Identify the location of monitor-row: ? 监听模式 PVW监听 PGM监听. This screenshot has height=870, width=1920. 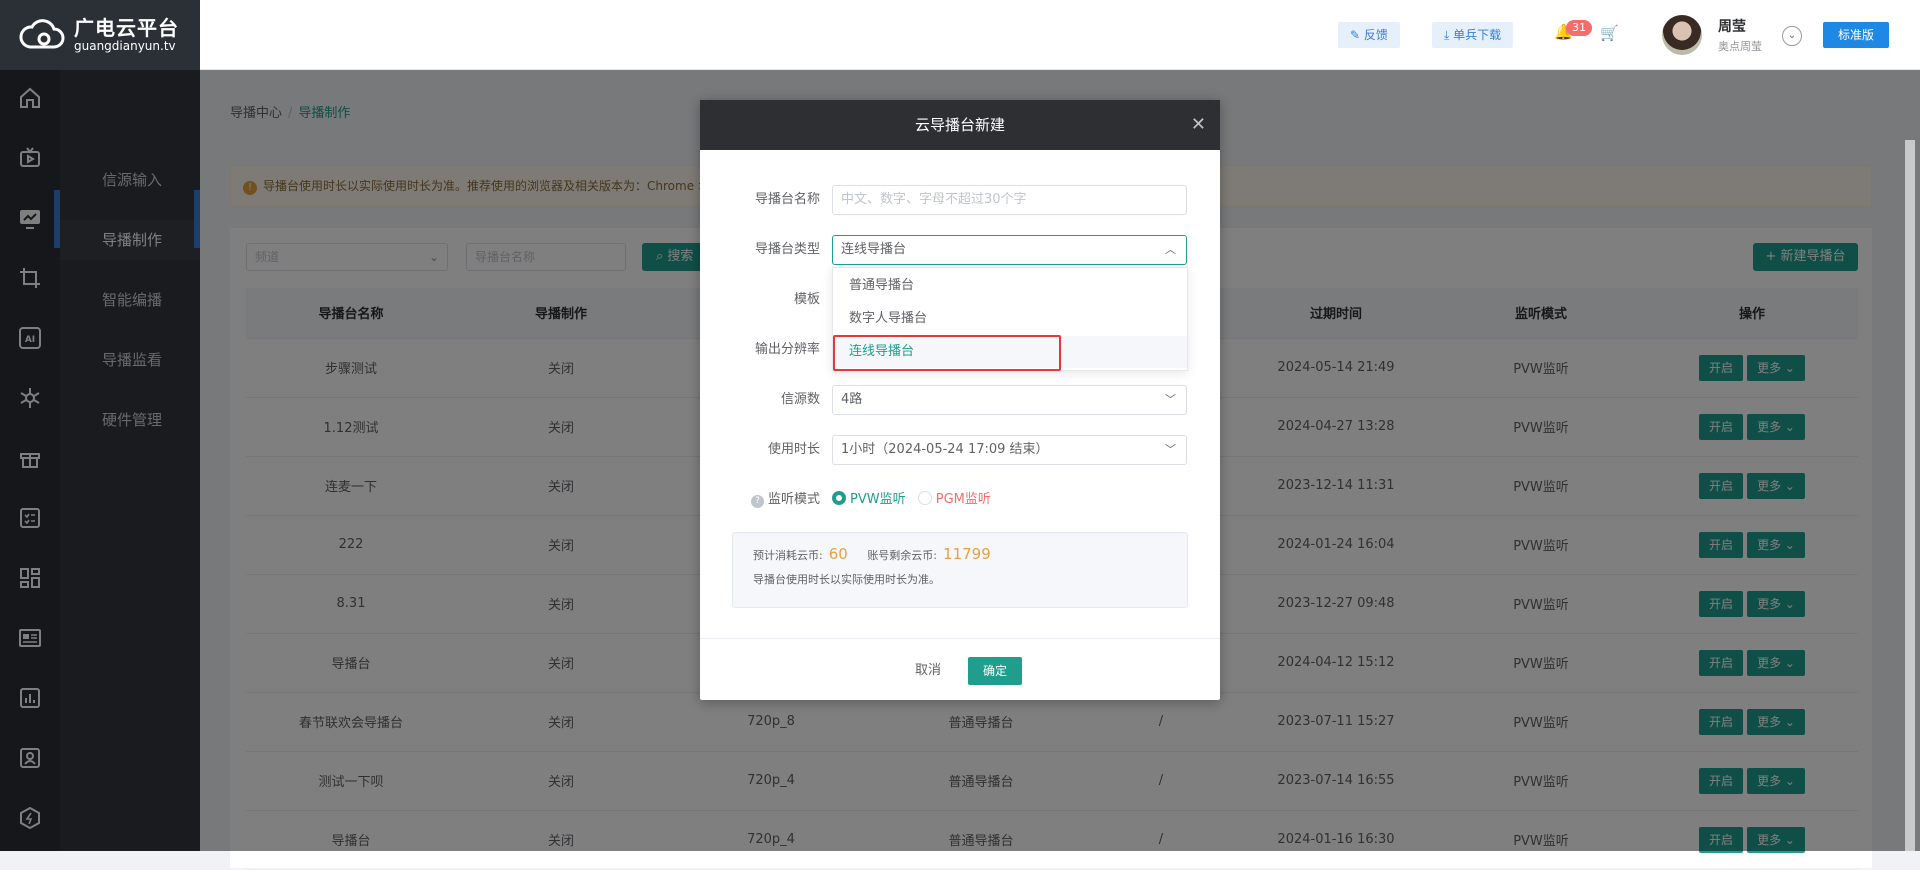
(960, 500).